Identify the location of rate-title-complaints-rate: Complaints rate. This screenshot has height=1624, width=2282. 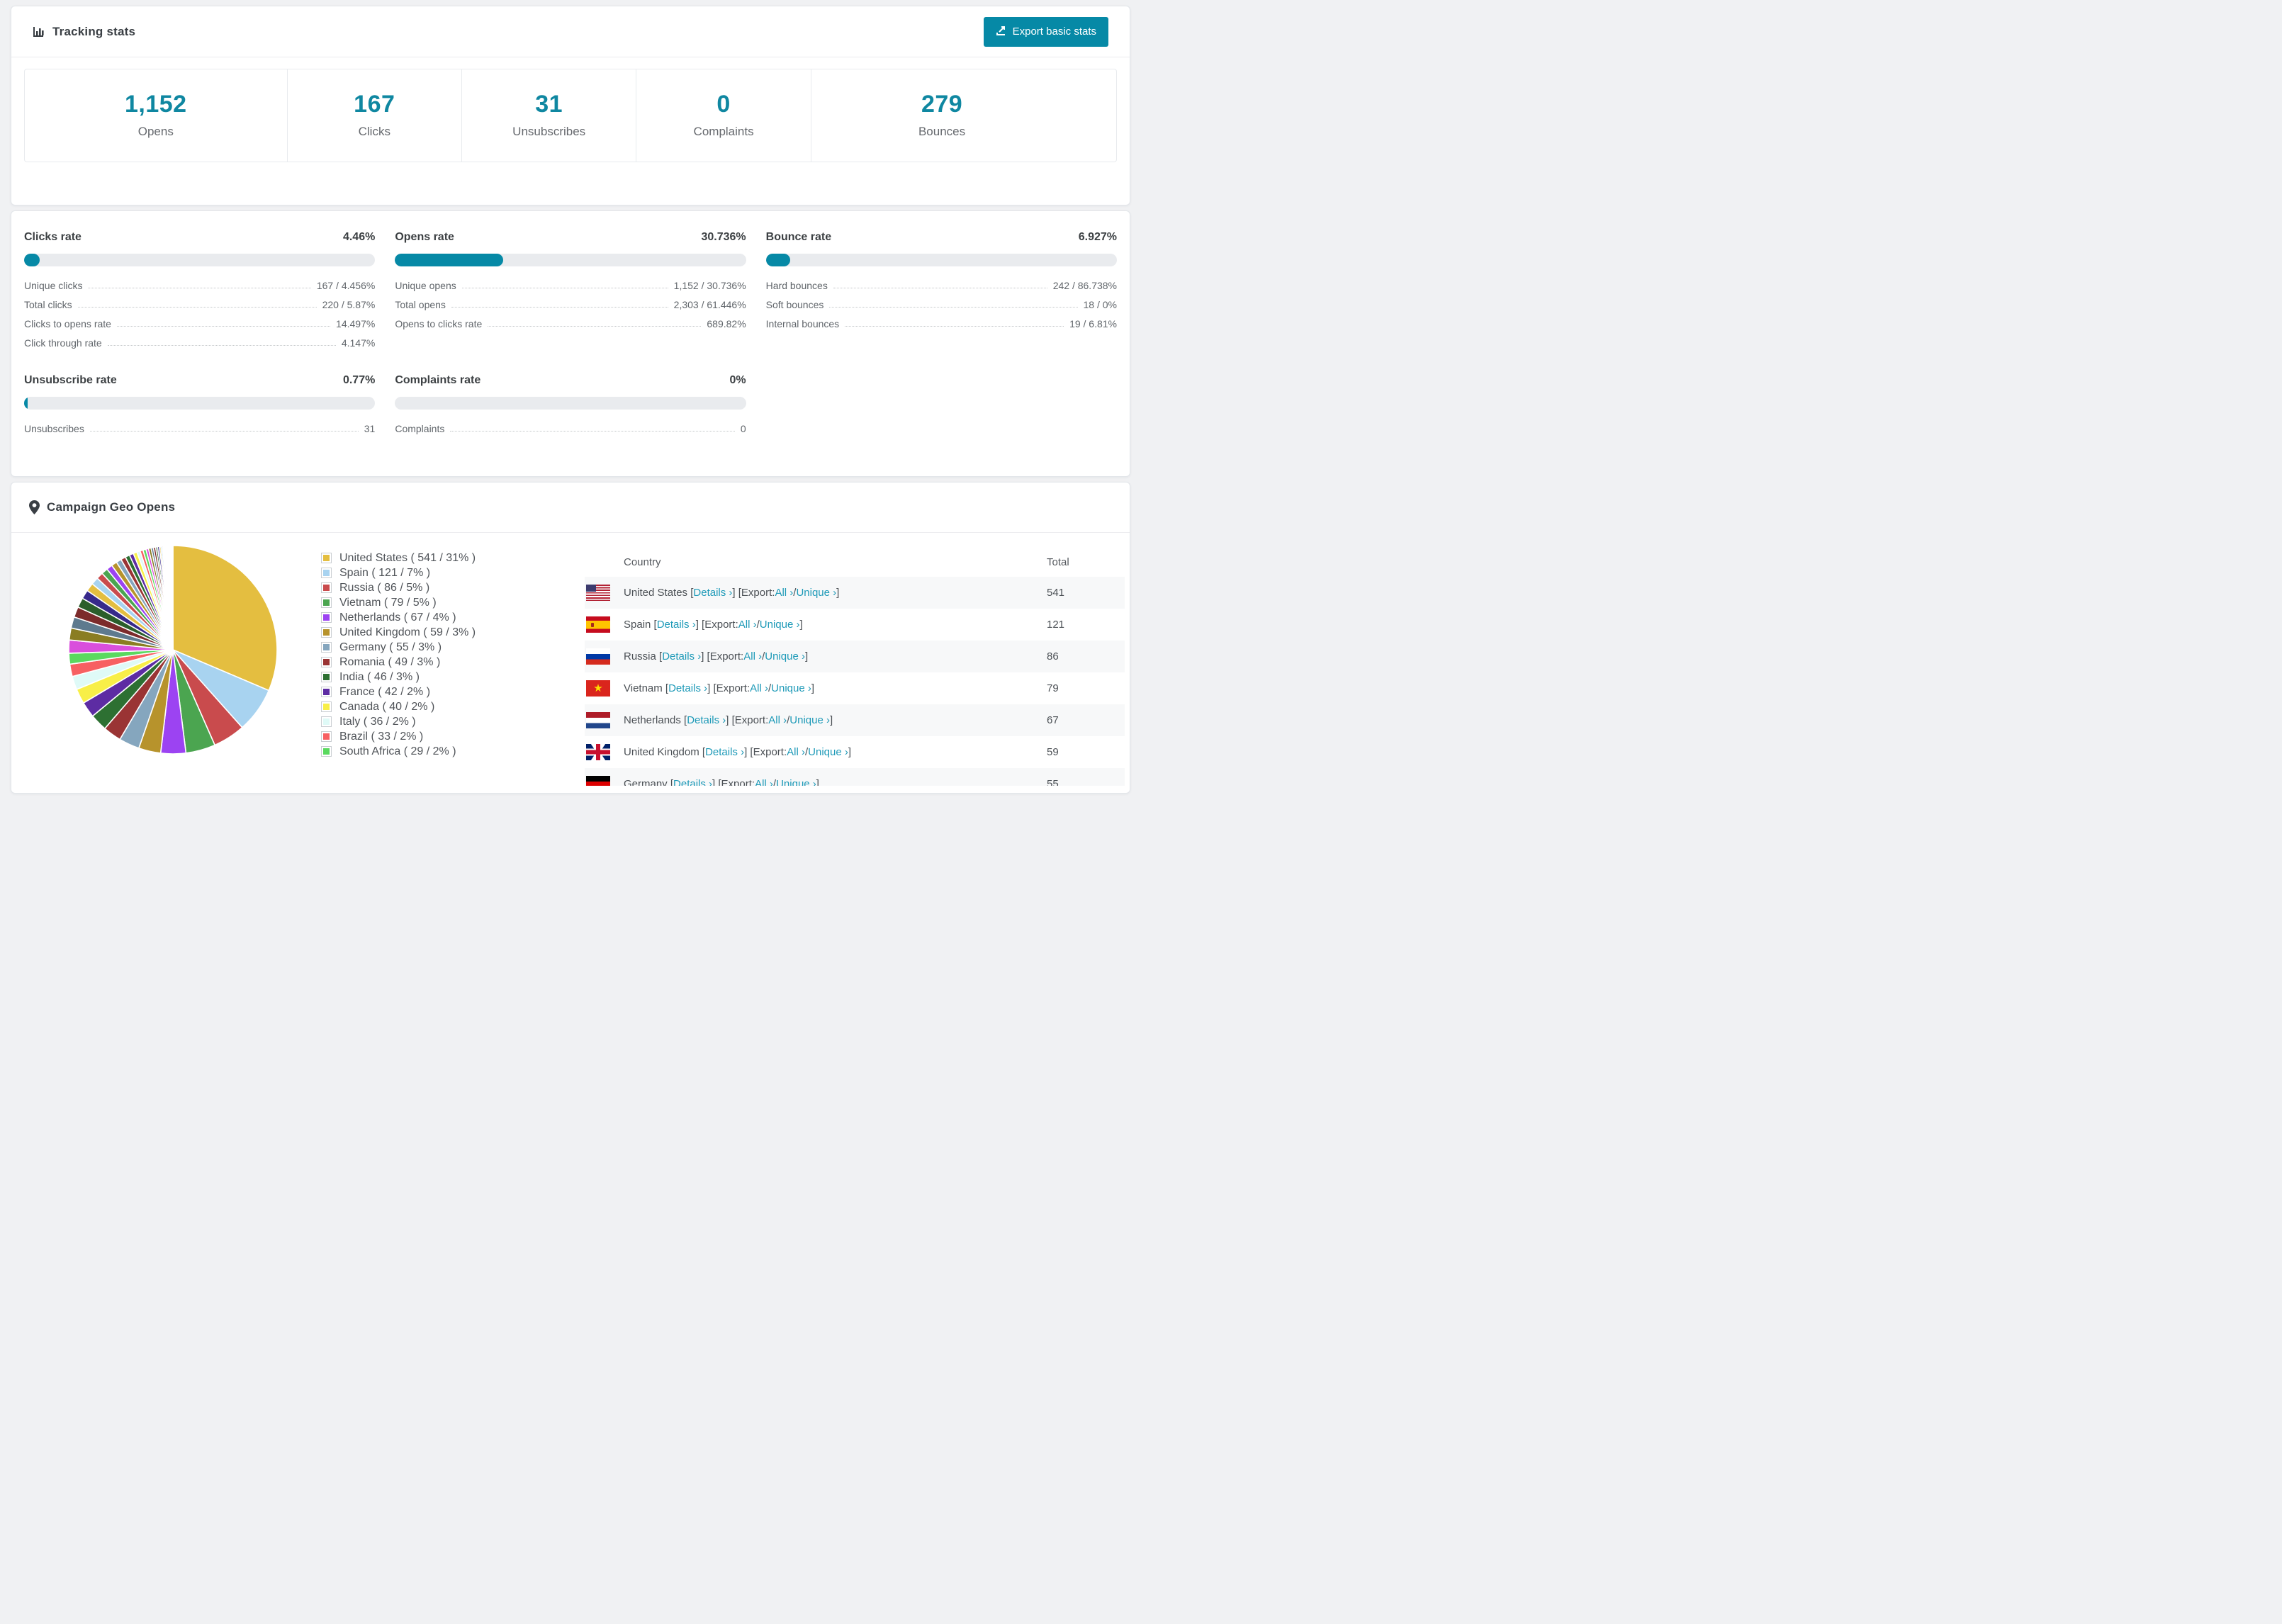
(438, 380).